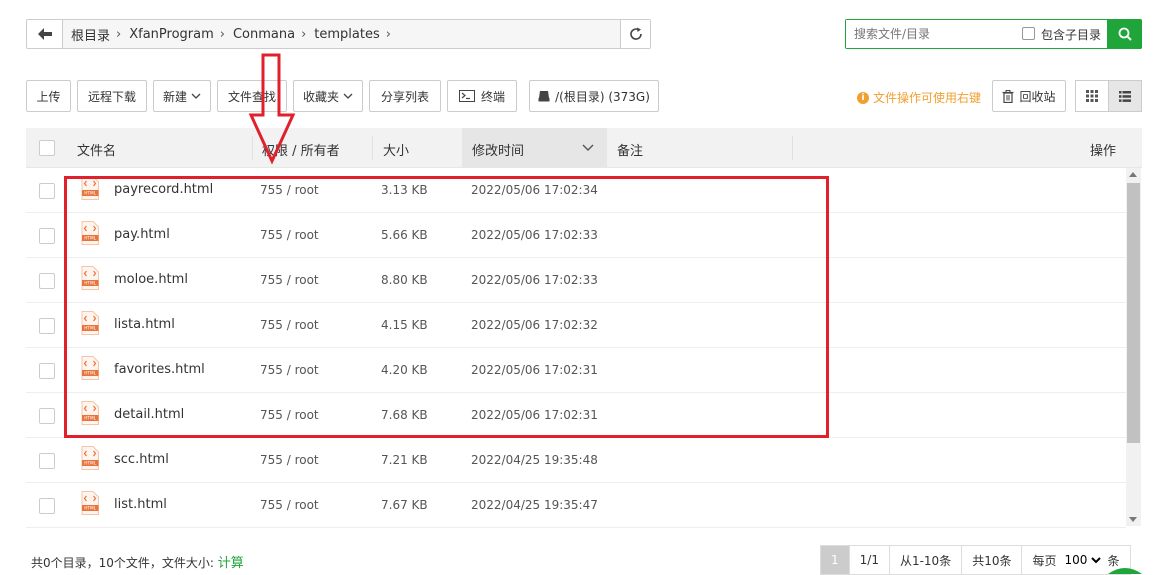 Image resolution: width=1161 pixels, height=575 pixels. I want to click on per-page-select: 100, so click(1082, 560).